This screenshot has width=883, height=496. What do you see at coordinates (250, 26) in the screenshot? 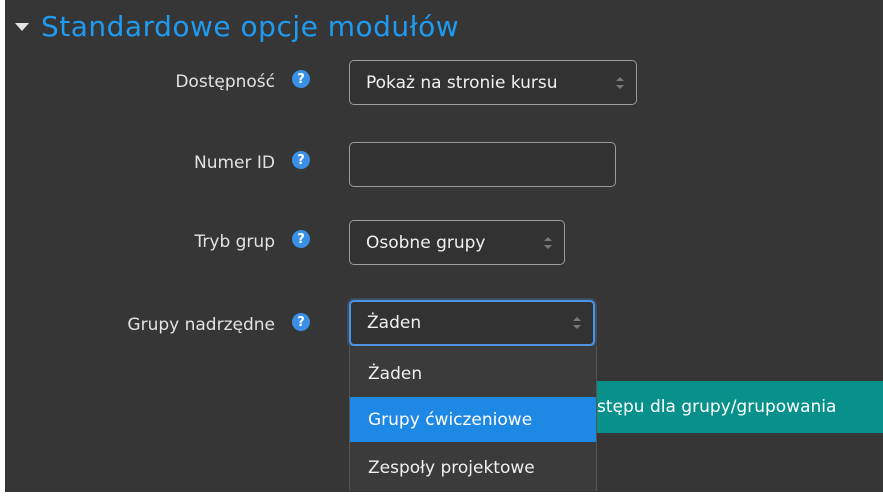
I see `section-title: Standardowe opcje modułów` at bounding box center [250, 26].